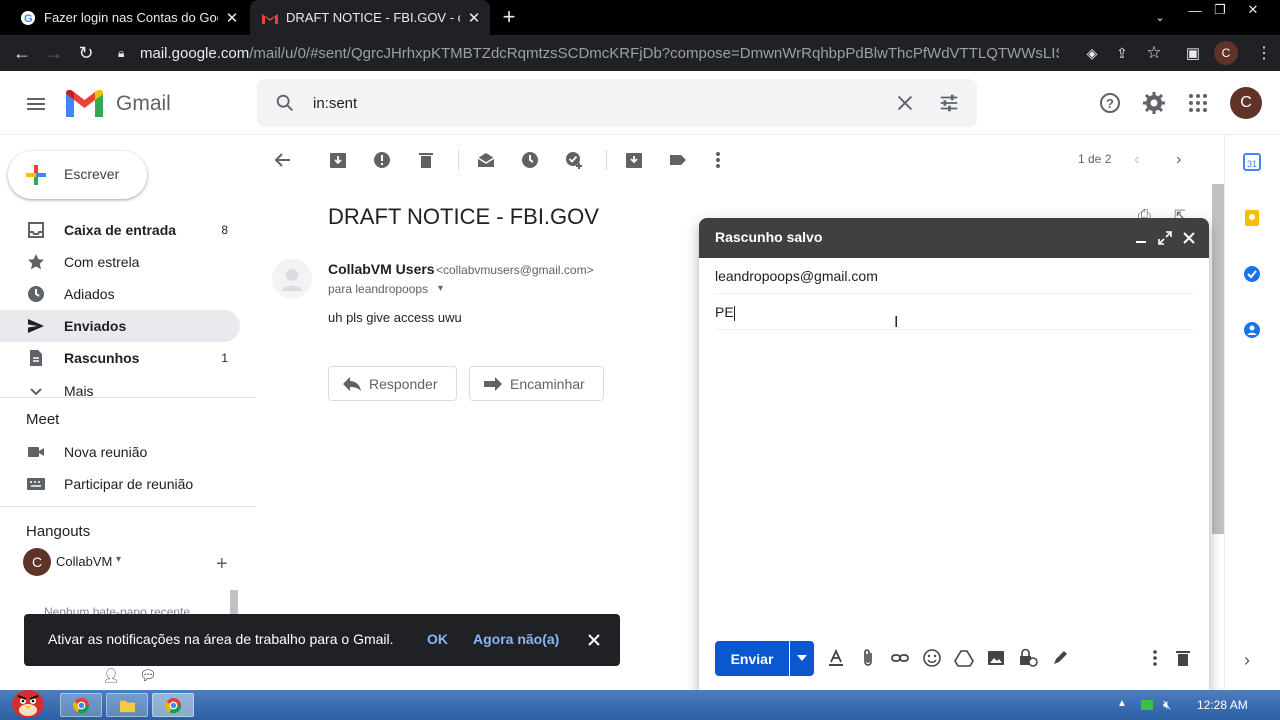 Image resolution: width=1280 pixels, height=720 pixels. I want to click on text-format-icon, so click(836, 658).